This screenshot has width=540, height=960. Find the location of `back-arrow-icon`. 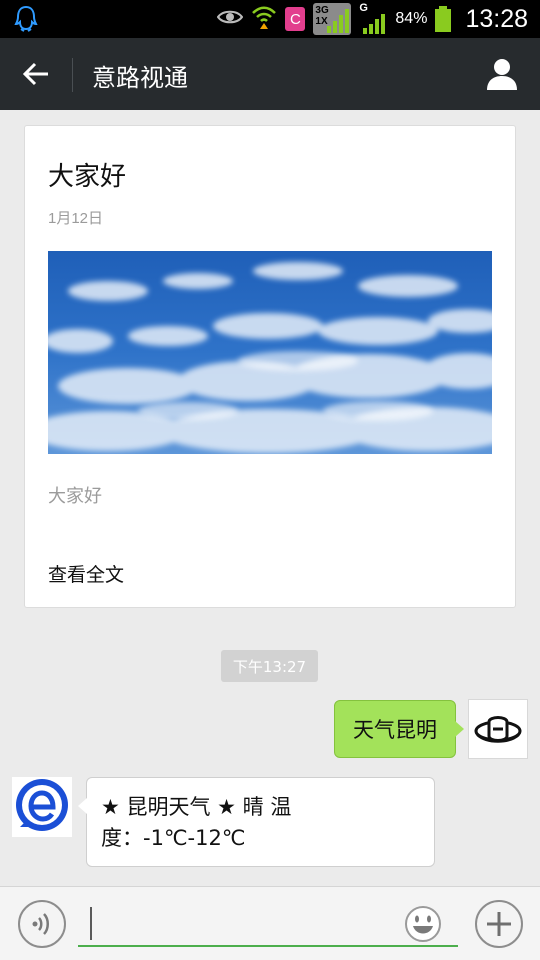

back-arrow-icon is located at coordinates (35, 74).